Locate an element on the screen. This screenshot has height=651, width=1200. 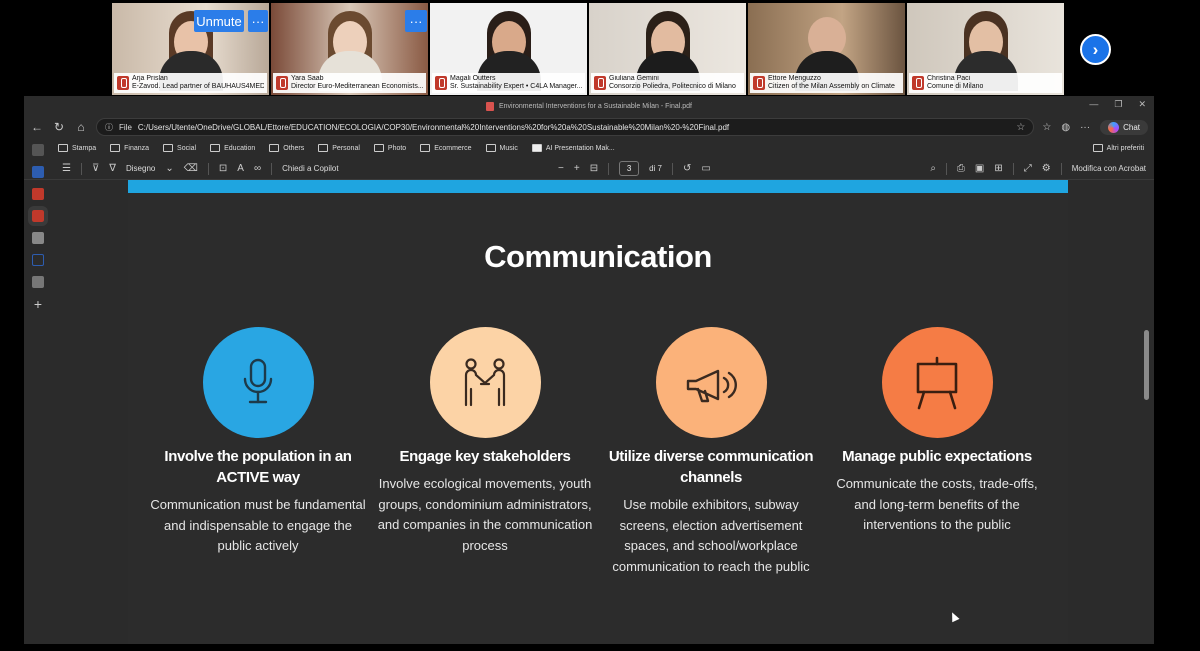
search-icon is located at coordinates (38, 260).